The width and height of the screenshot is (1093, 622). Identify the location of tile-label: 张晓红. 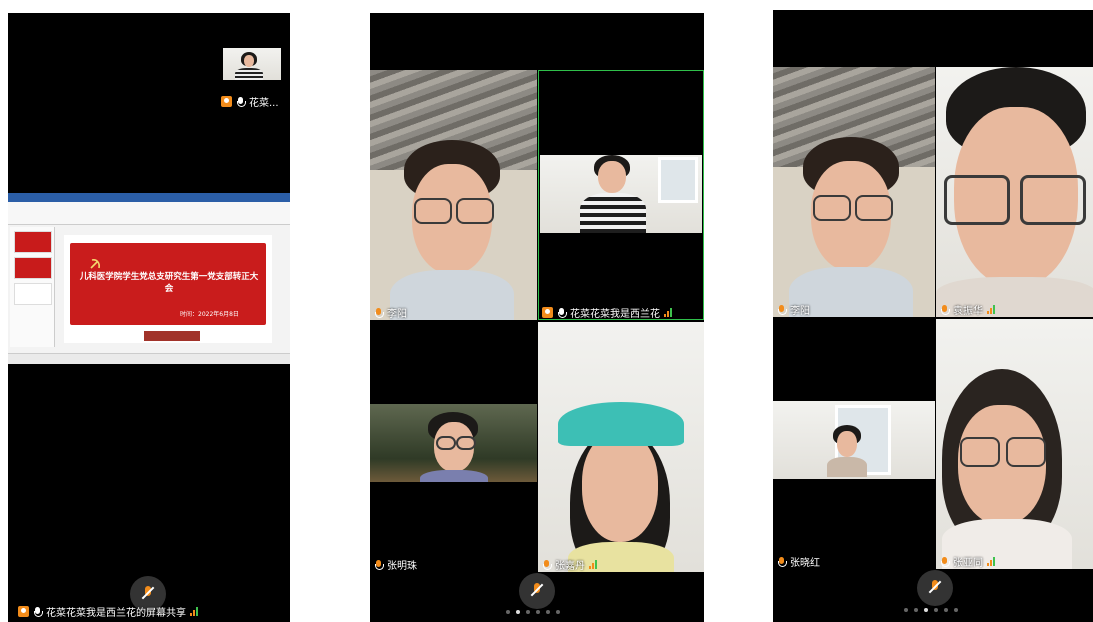
(798, 561).